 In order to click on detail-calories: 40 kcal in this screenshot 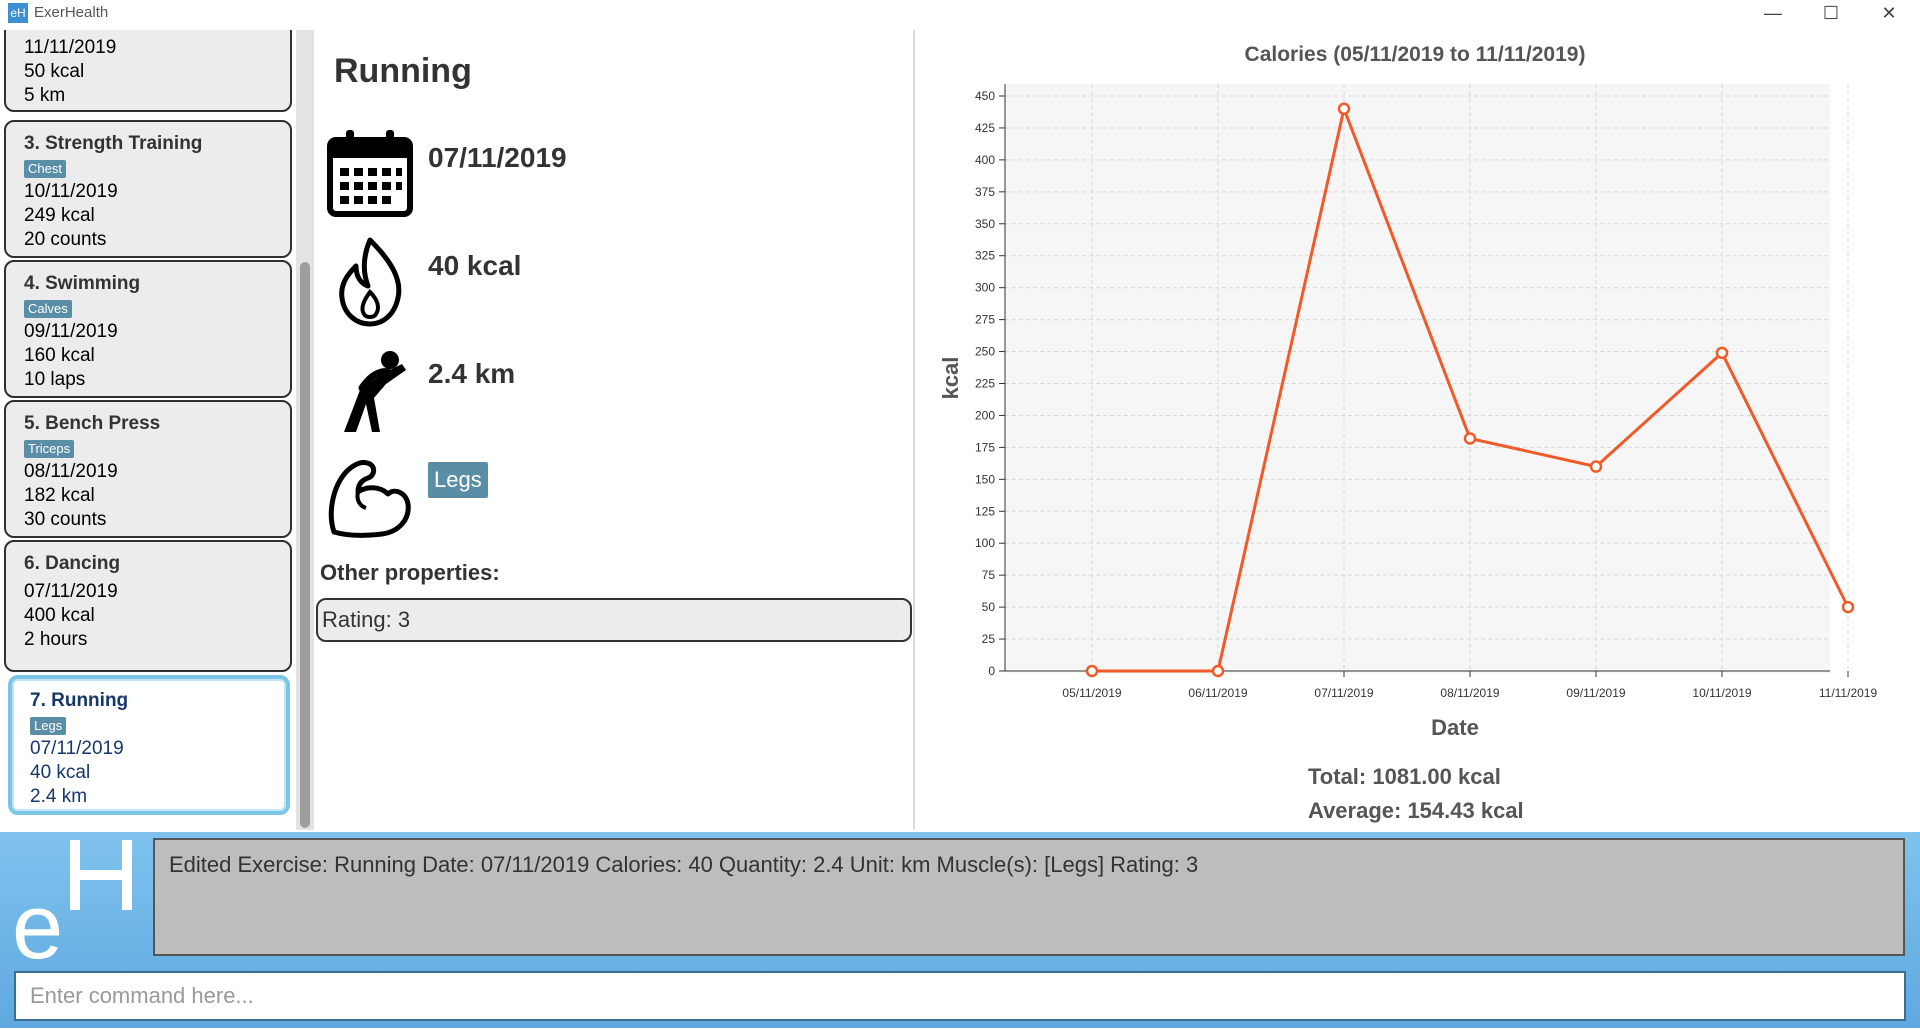, I will do `click(475, 265)`.